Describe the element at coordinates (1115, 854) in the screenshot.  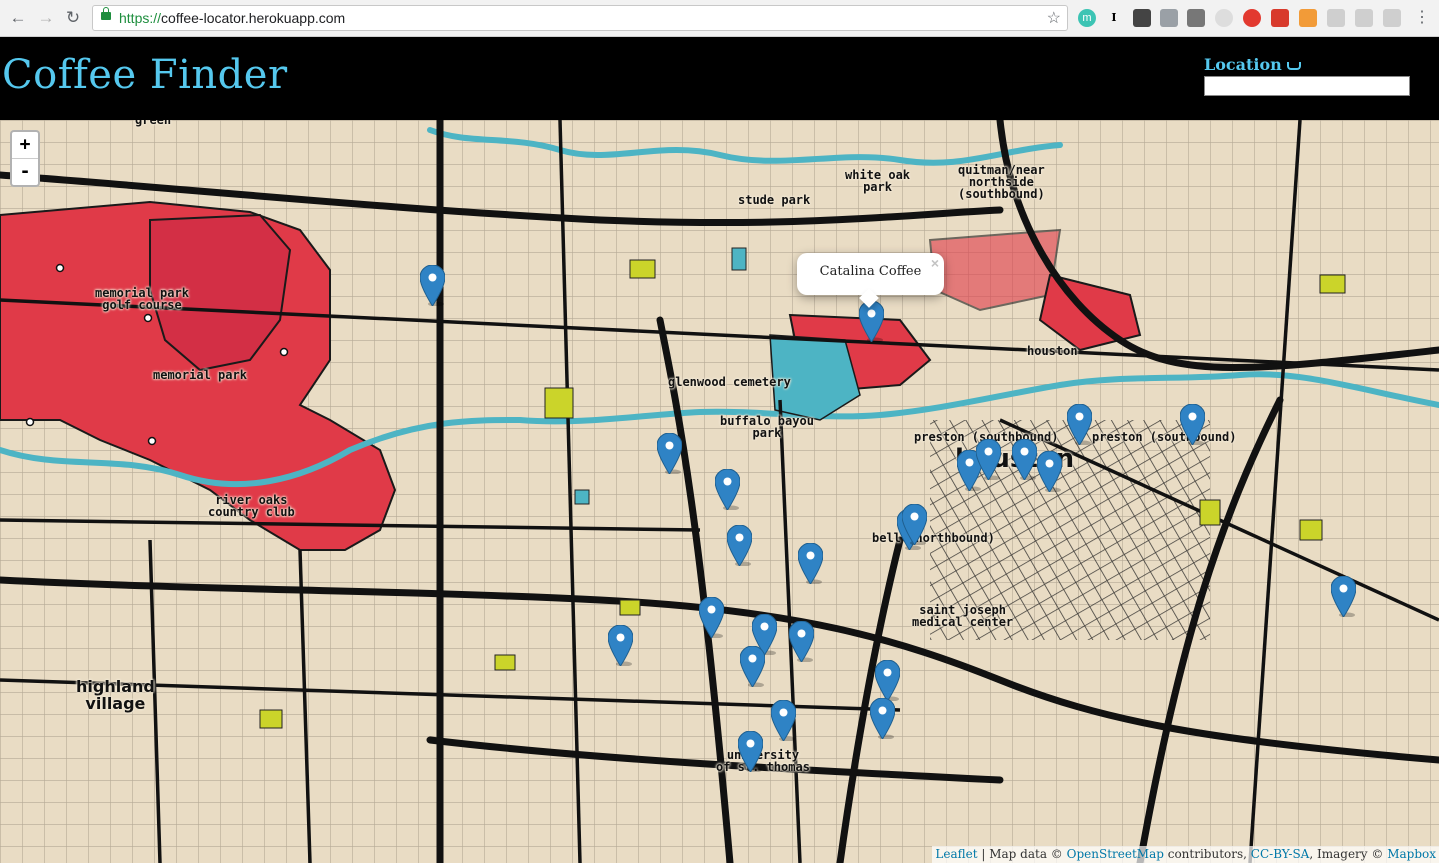
I see `osm-link: OpenStreetMap` at that location.